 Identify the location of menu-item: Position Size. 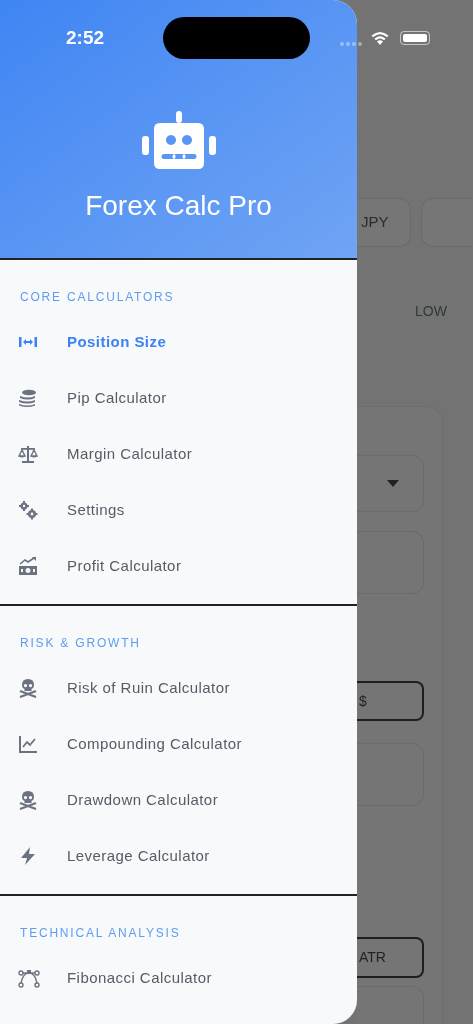
(178, 342).